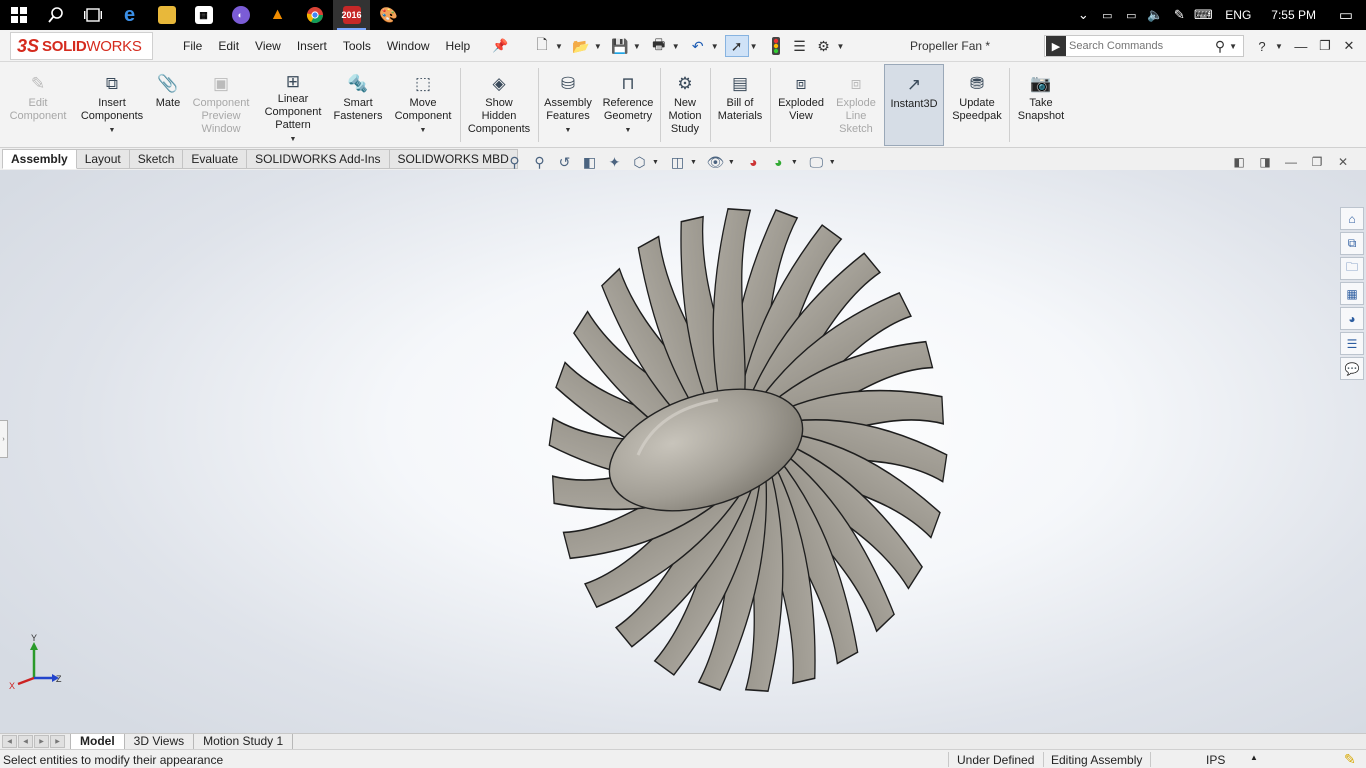 The width and height of the screenshot is (1366, 768). I want to click on exploded-view-button: ⧈ Exploded View, so click(801, 105).